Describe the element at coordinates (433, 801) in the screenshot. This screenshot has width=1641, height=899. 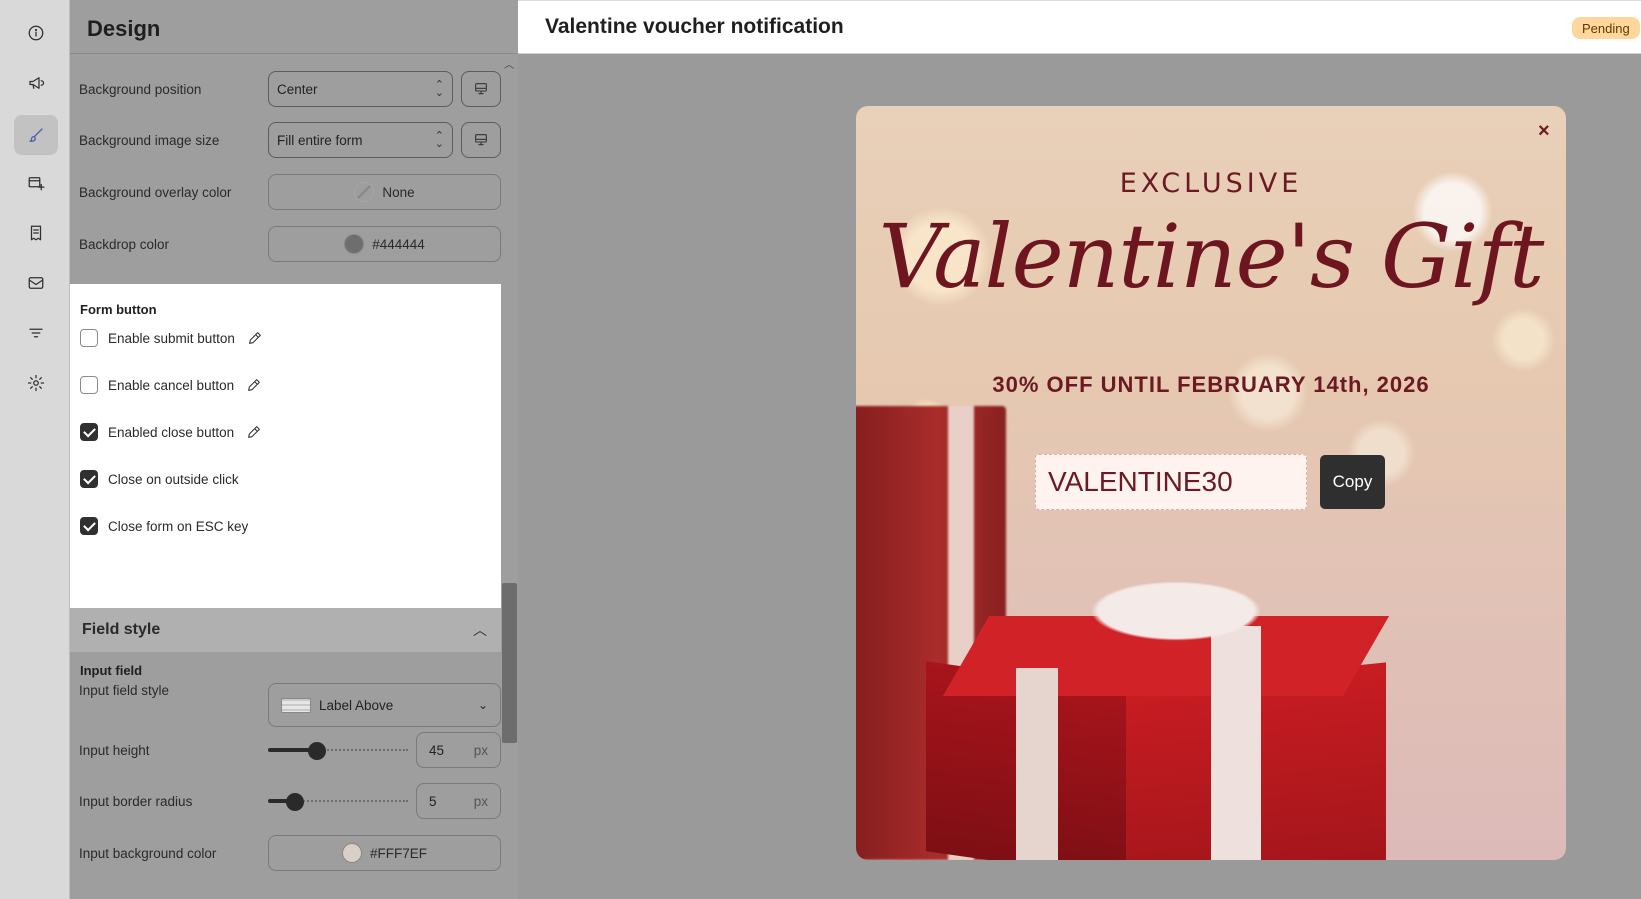
I see `input-border-radius-value: 5` at that location.